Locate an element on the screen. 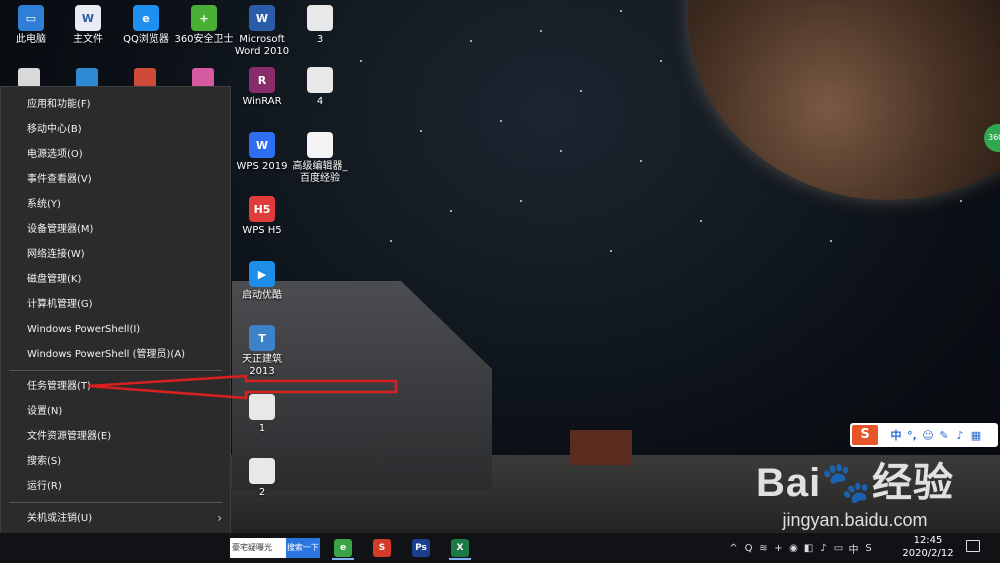 The height and width of the screenshot is (563, 1000). taskbar-app: e is located at coordinates (343, 548).